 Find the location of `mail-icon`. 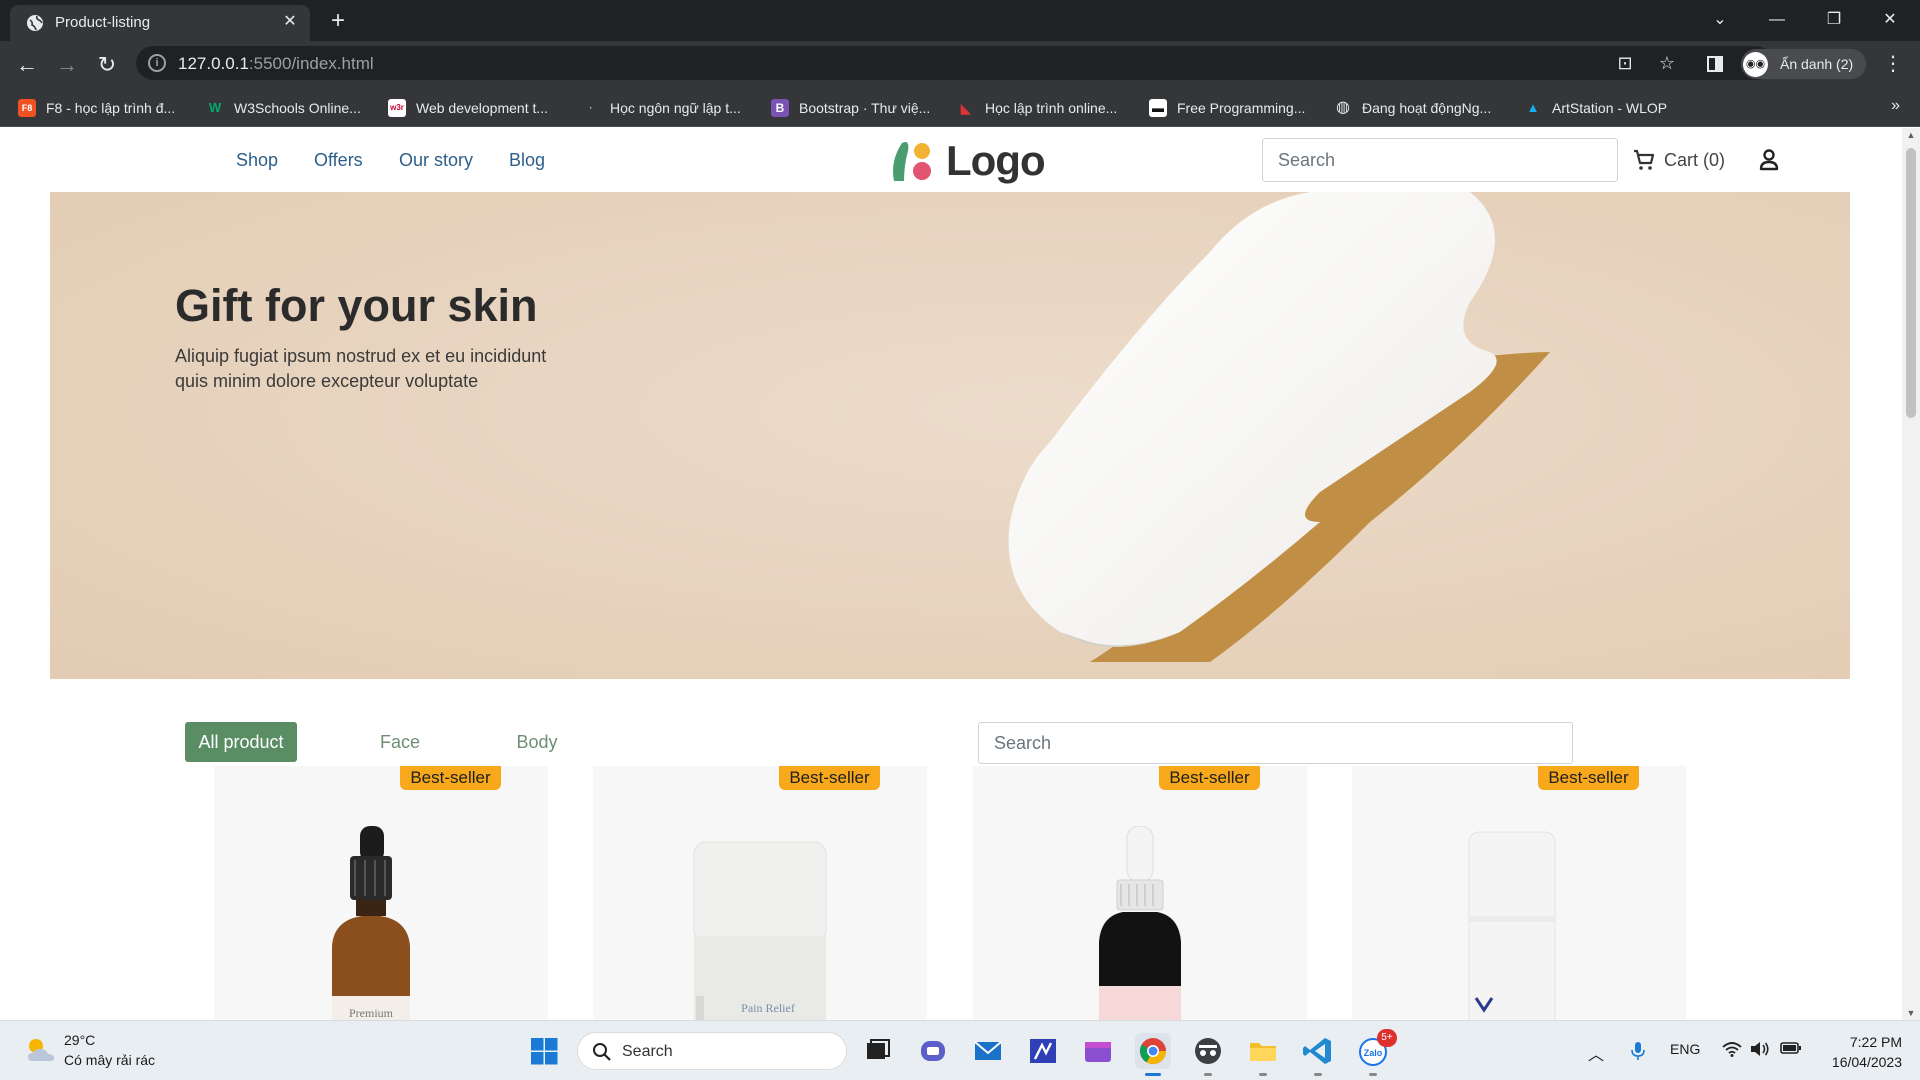

mail-icon is located at coordinates (988, 1051).